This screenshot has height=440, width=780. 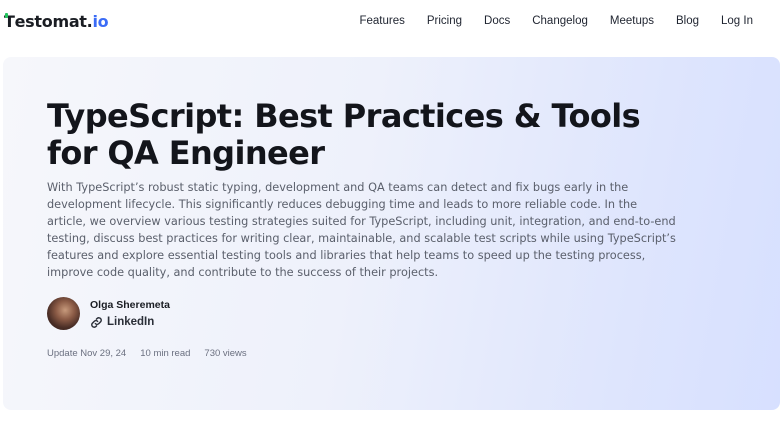 I want to click on article-read-time: 10 min read, so click(x=165, y=353).